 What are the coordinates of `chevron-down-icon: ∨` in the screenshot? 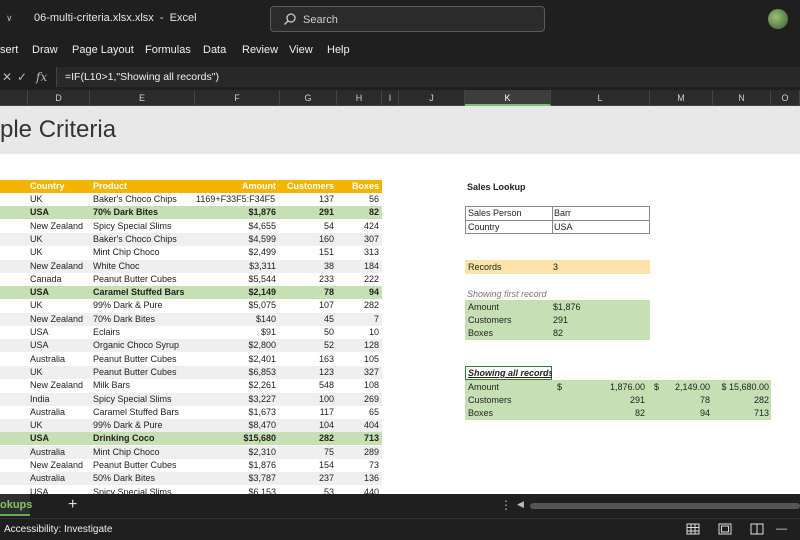 It's located at (9, 18).